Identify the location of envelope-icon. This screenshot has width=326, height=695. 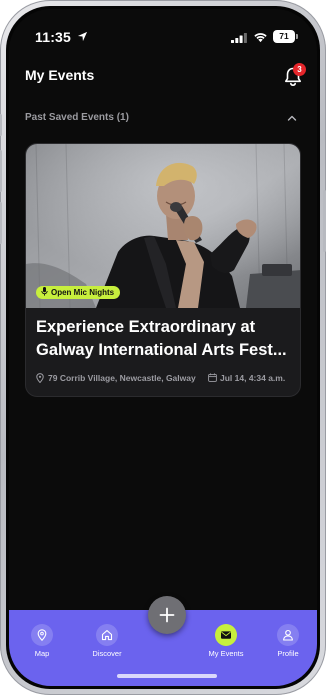
(226, 635).